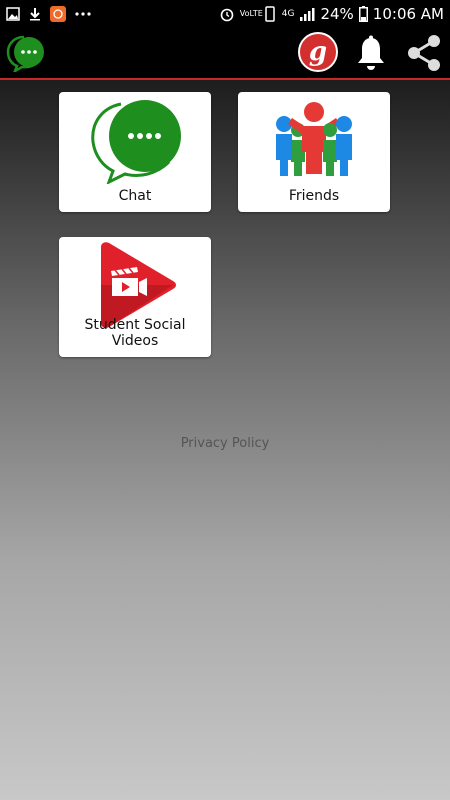 The height and width of the screenshot is (800, 450). What do you see at coordinates (363, 14) in the screenshot?
I see `battery-icon` at bounding box center [363, 14].